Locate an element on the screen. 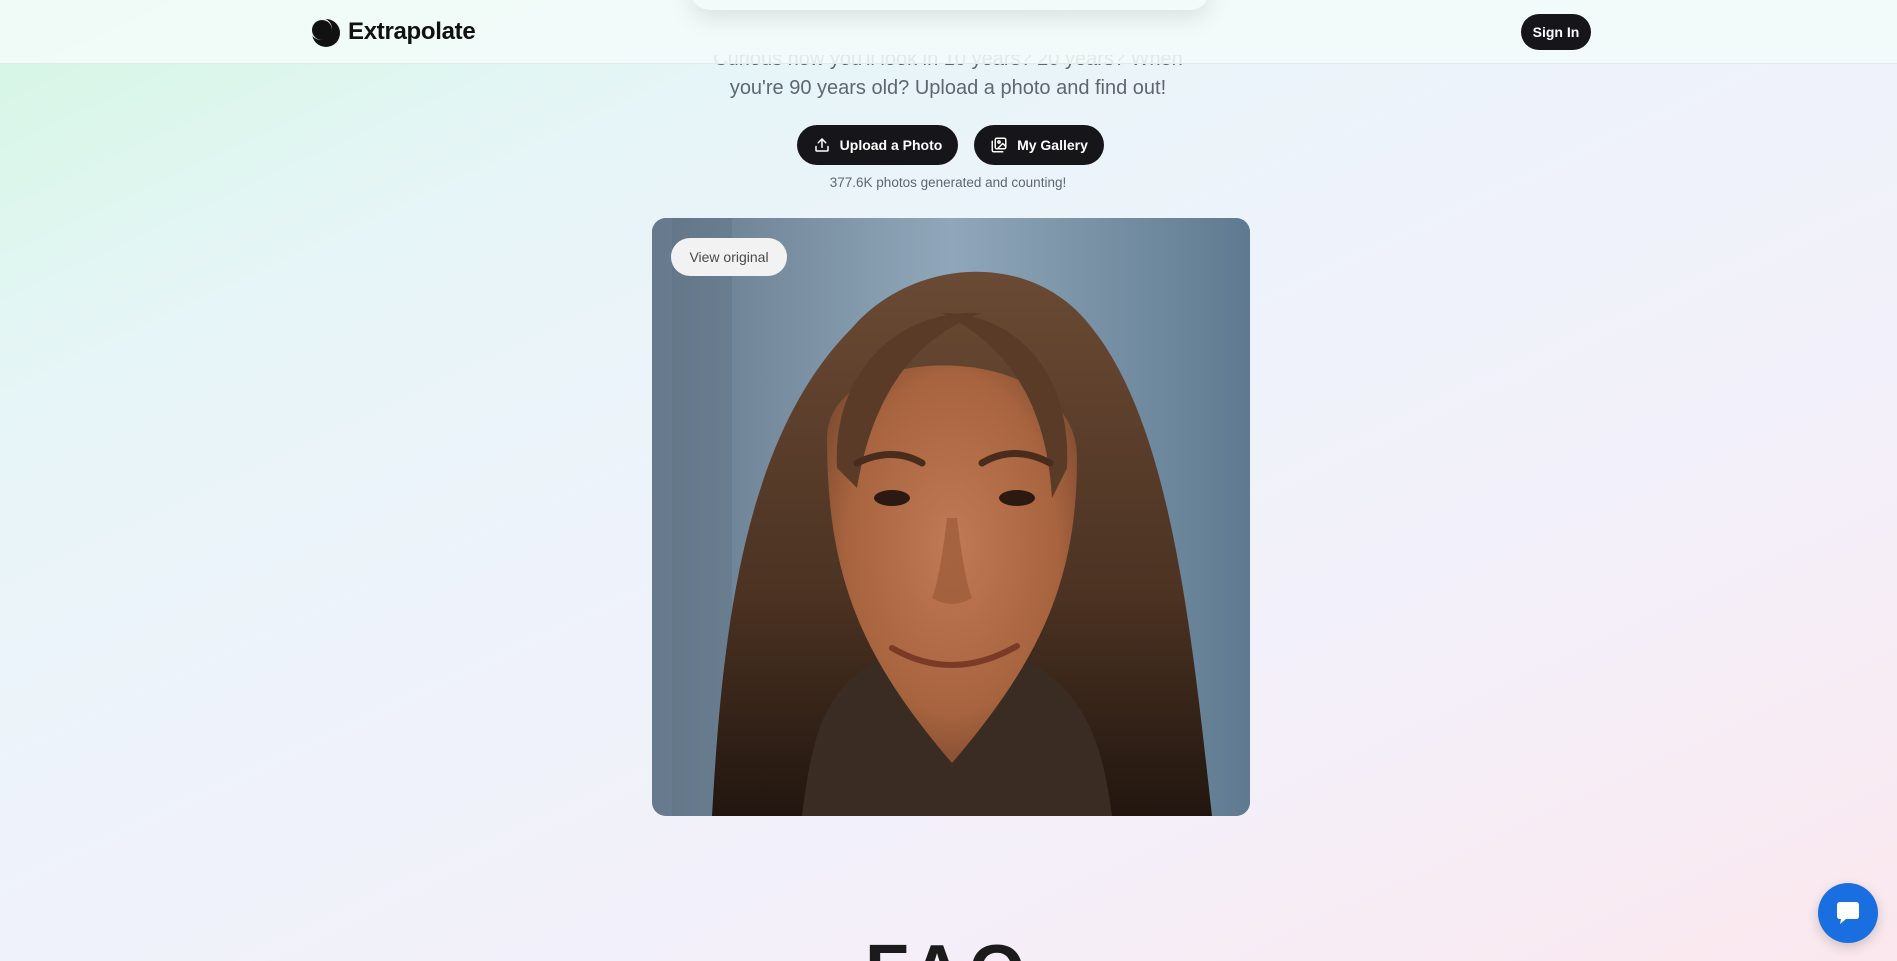 The height and width of the screenshot is (961, 1897). chat-widget-button is located at coordinates (1848, 913).